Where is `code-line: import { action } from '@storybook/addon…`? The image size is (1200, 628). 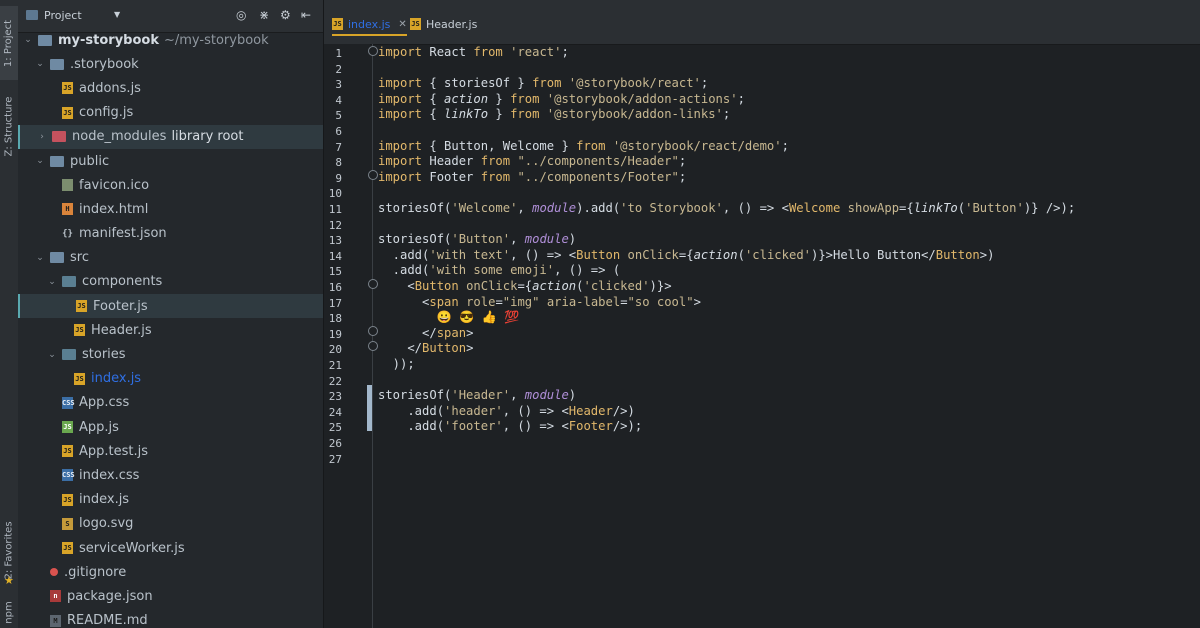
code-line: import { action } from '@storybook/addon… is located at coordinates (561, 100).